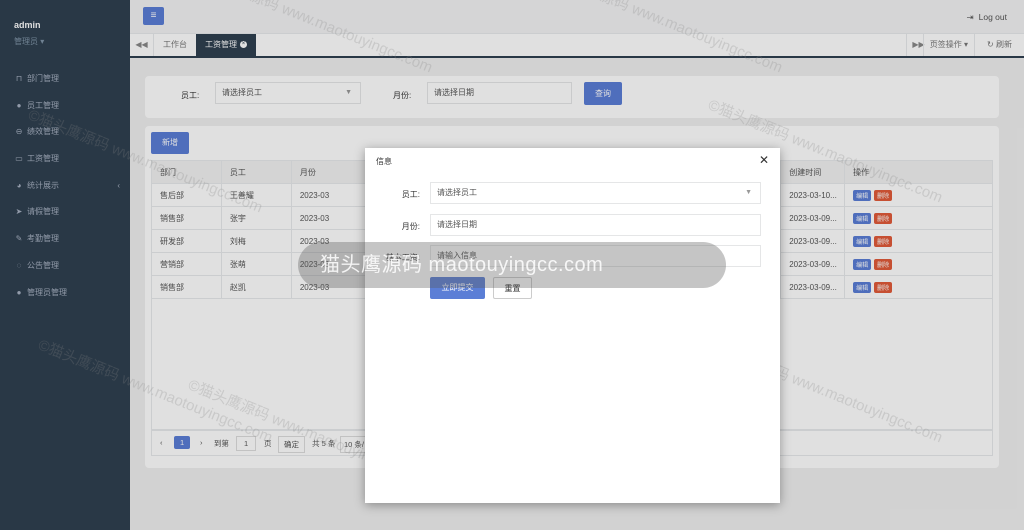  I want to click on modal-employee-placeholder: 请选择员工, so click(457, 192).